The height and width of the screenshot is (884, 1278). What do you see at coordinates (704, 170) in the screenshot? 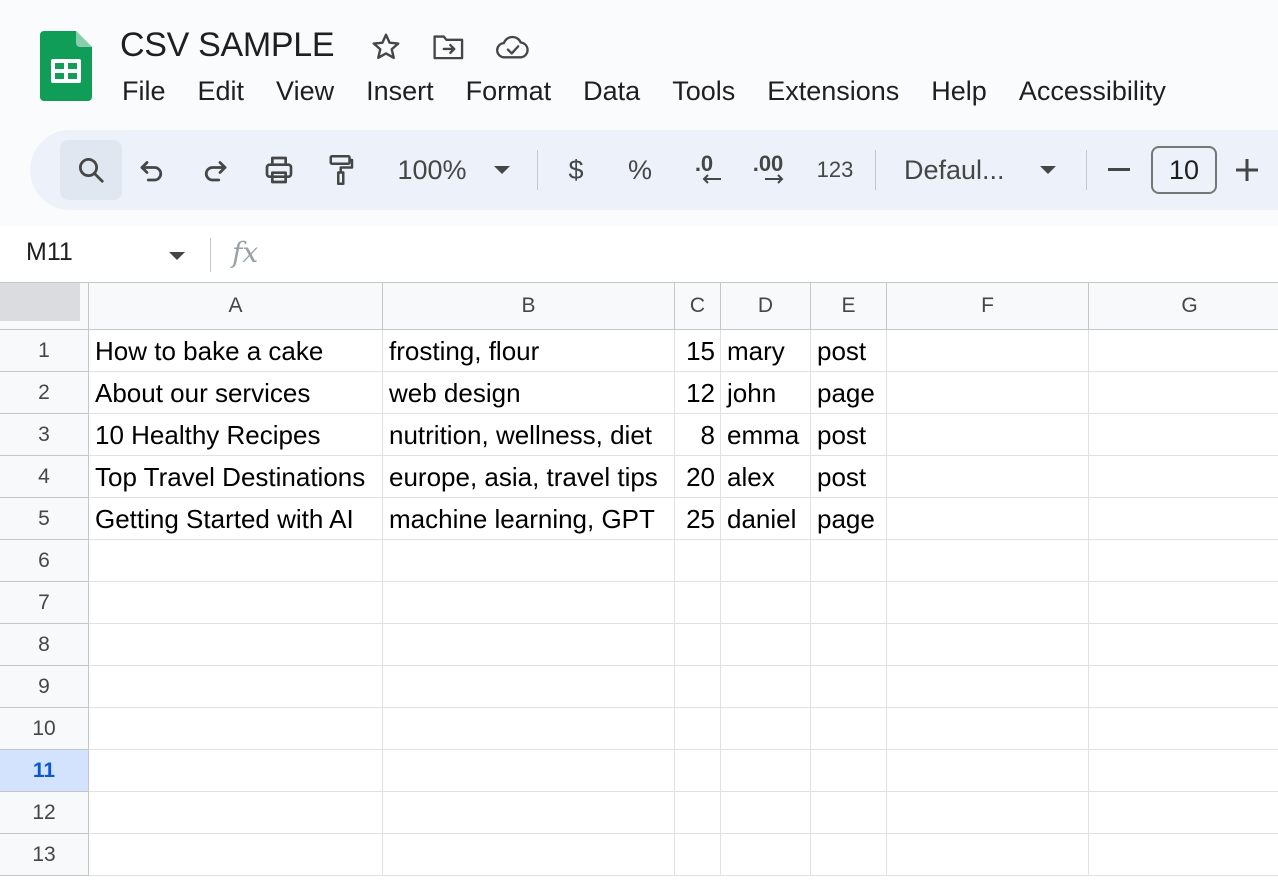
I see `decrease-decimal-button: .0` at bounding box center [704, 170].